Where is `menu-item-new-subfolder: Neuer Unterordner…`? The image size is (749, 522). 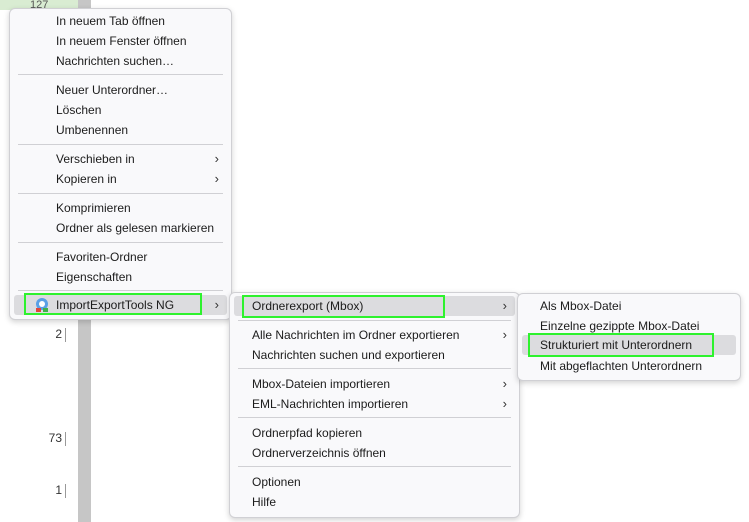
menu-item-new-subfolder: Neuer Unterordner… is located at coordinates (120, 90).